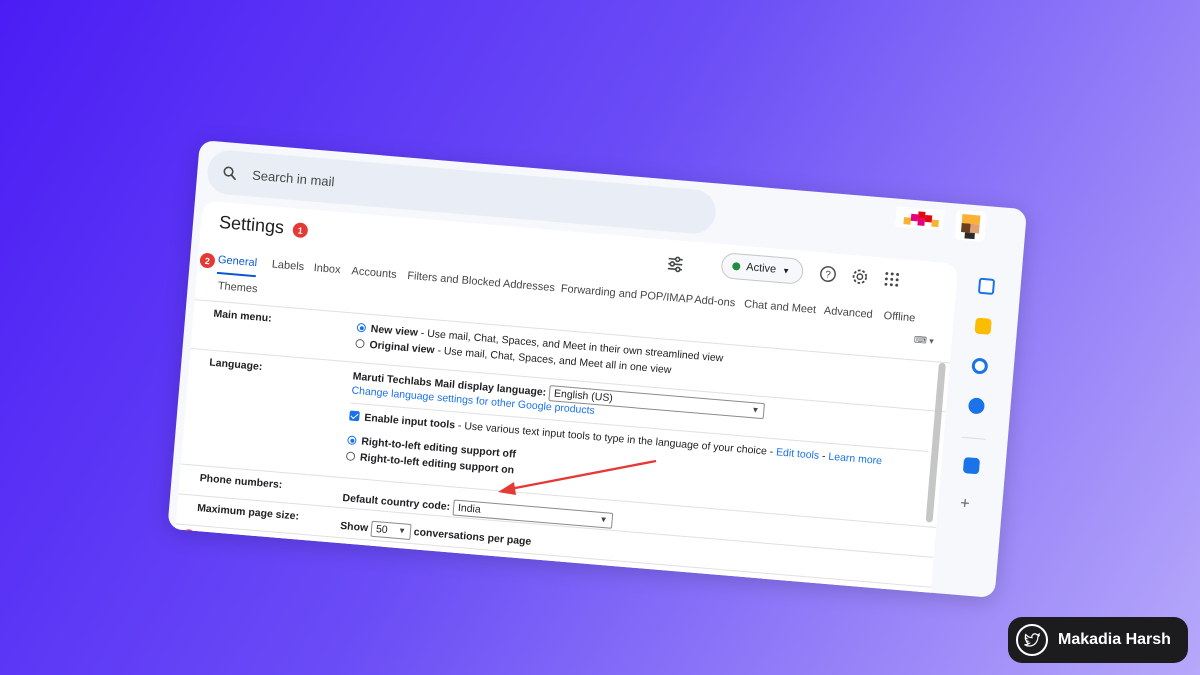 This screenshot has width=1200, height=675. What do you see at coordinates (899, 317) in the screenshot?
I see `tab-offline: Offline` at bounding box center [899, 317].